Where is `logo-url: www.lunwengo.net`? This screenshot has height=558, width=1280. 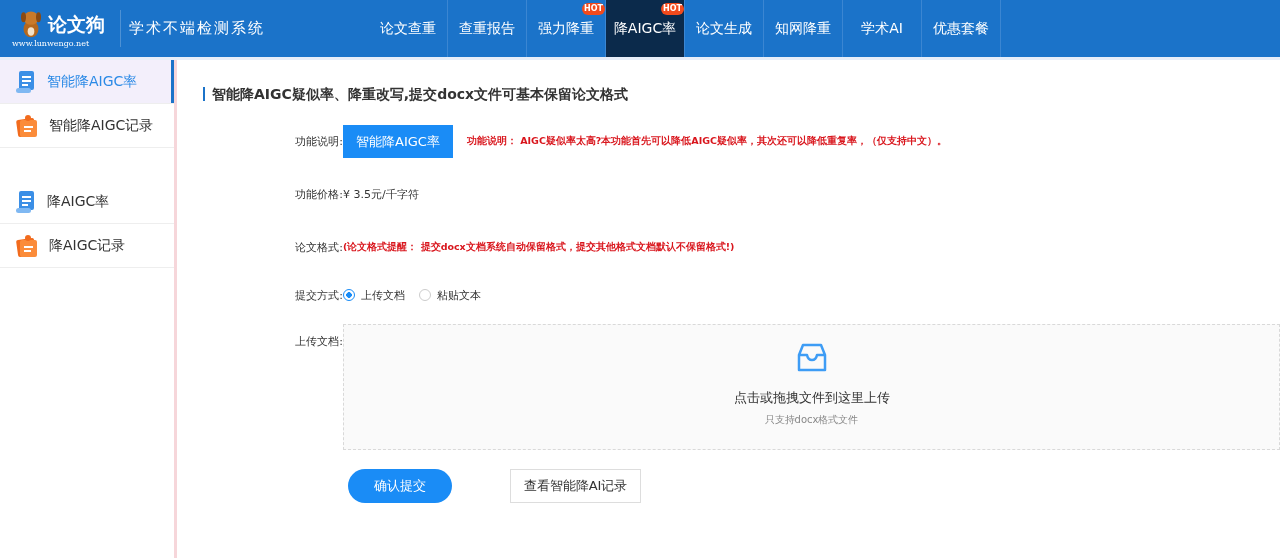
logo-url: www.lunwengo.net is located at coordinates (51, 43).